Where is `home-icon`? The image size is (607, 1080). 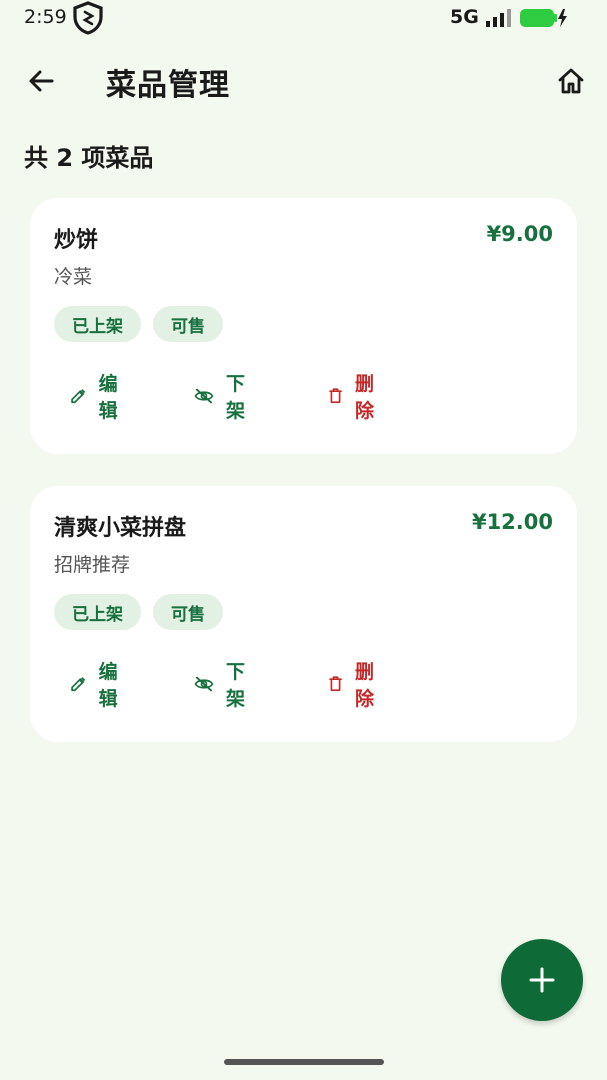 home-icon is located at coordinates (571, 81).